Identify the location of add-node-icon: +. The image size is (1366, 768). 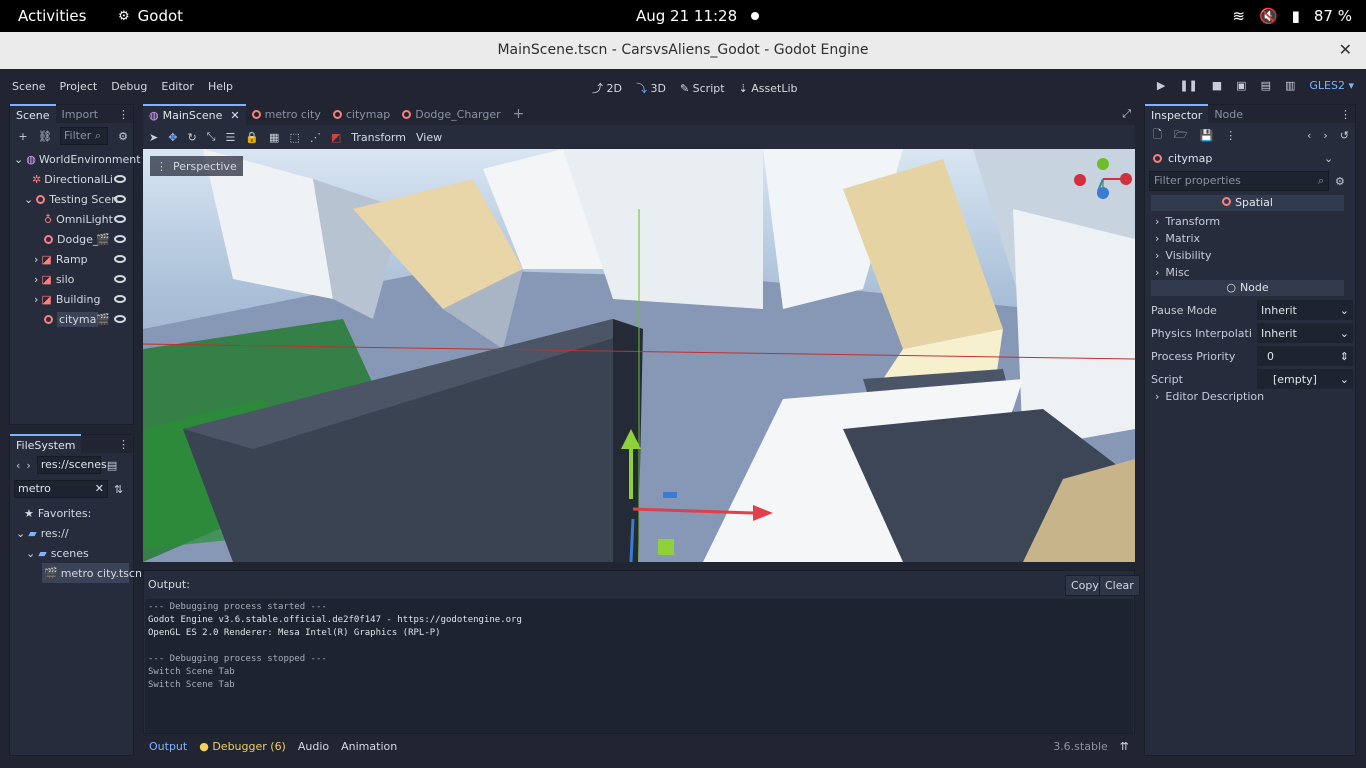
(23, 136).